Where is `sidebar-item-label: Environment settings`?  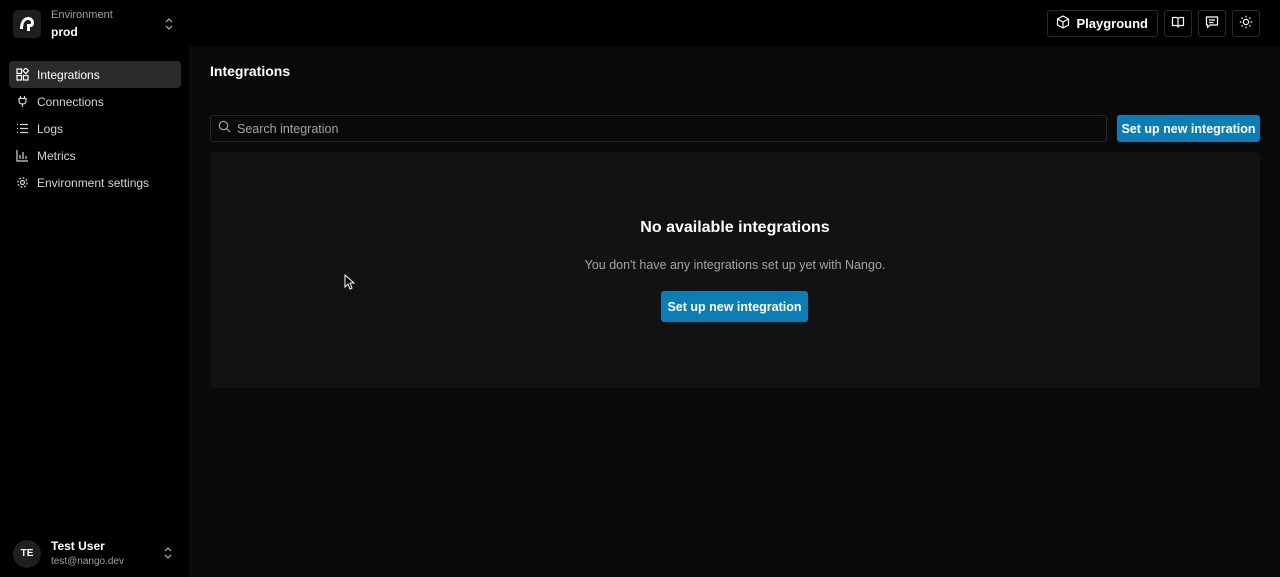
sidebar-item-label: Environment settings is located at coordinates (93, 182).